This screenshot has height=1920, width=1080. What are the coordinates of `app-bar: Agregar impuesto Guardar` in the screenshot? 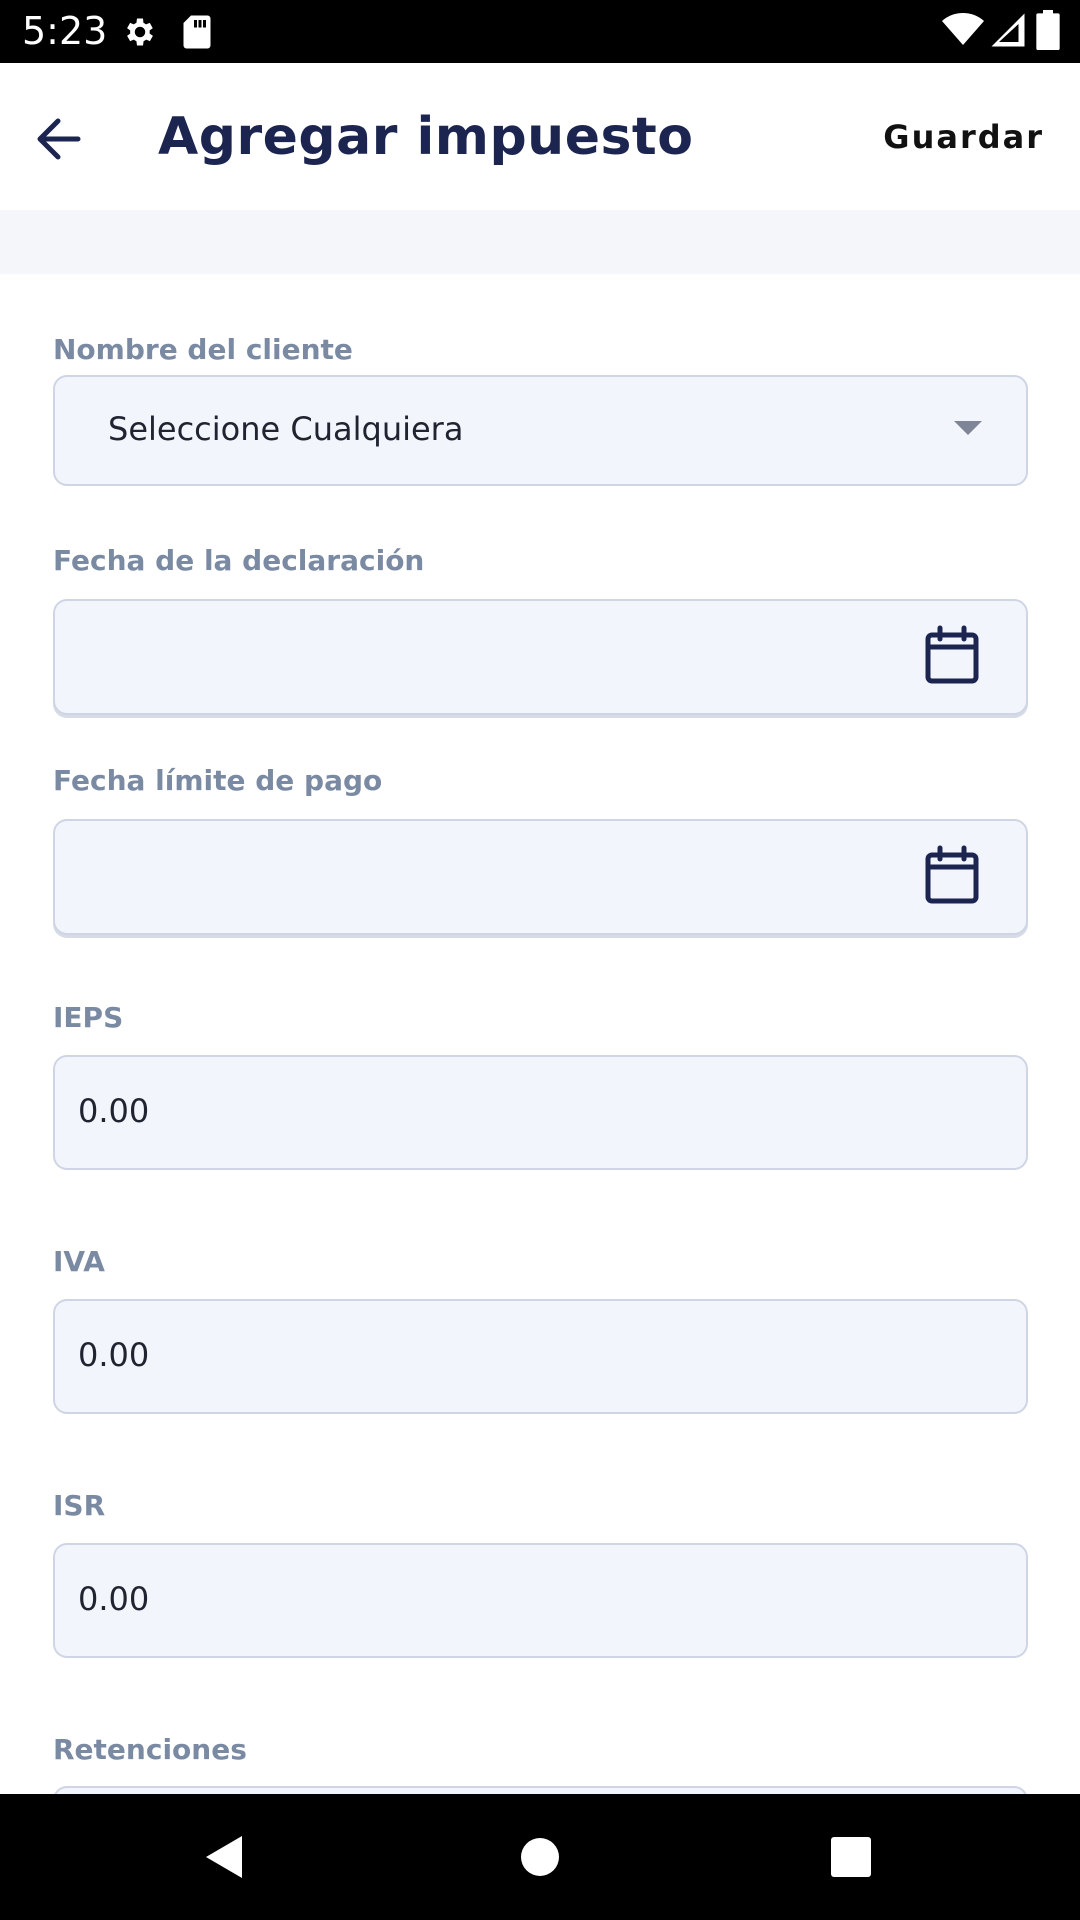 It's located at (540, 136).